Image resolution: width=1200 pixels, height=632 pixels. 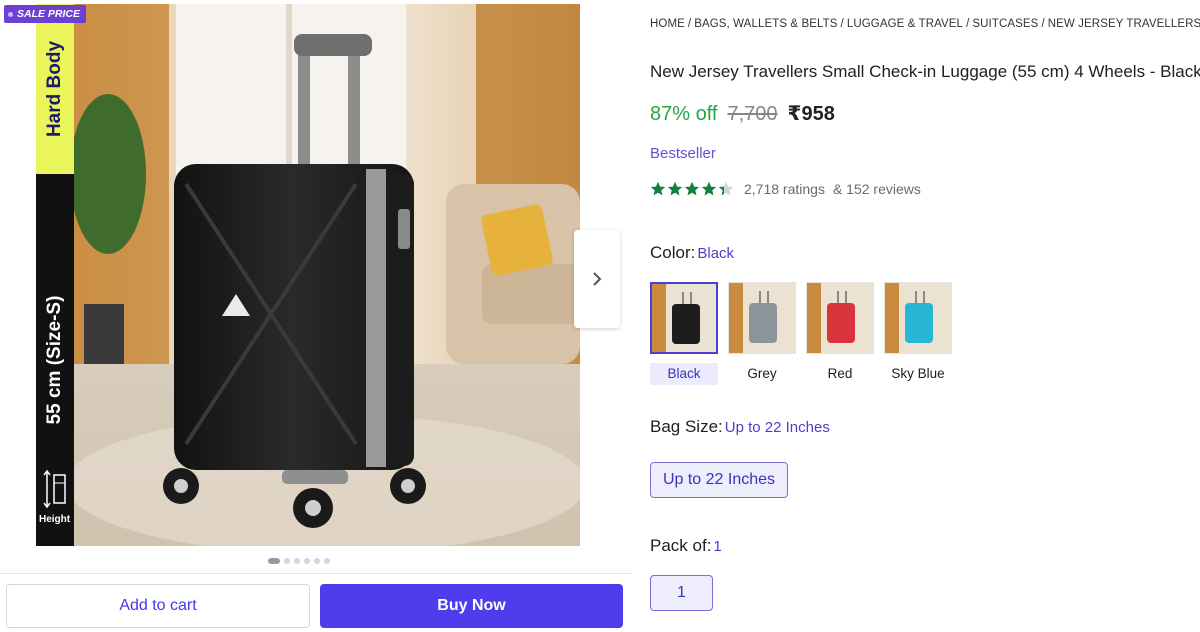 What do you see at coordinates (684, 114) in the screenshot?
I see `discount-percent: 87% off` at bounding box center [684, 114].